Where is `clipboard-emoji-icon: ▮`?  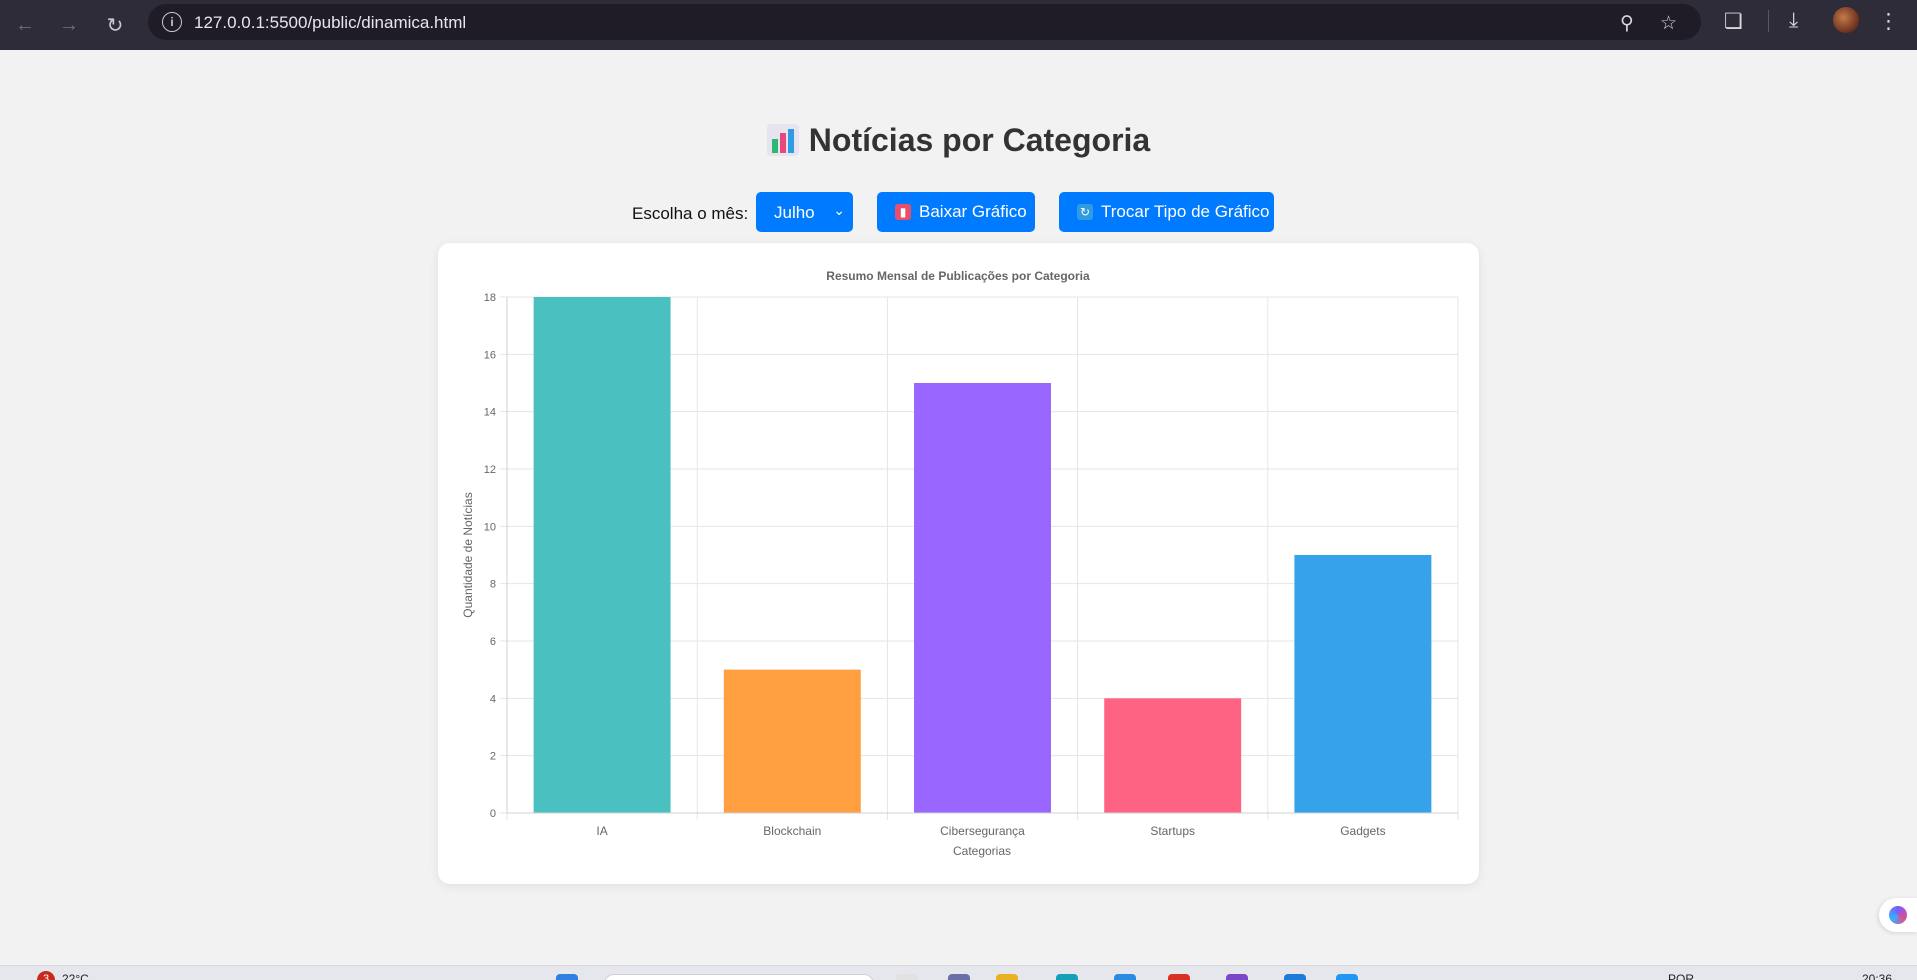
clipboard-emoji-icon: ▮ is located at coordinates (903, 212).